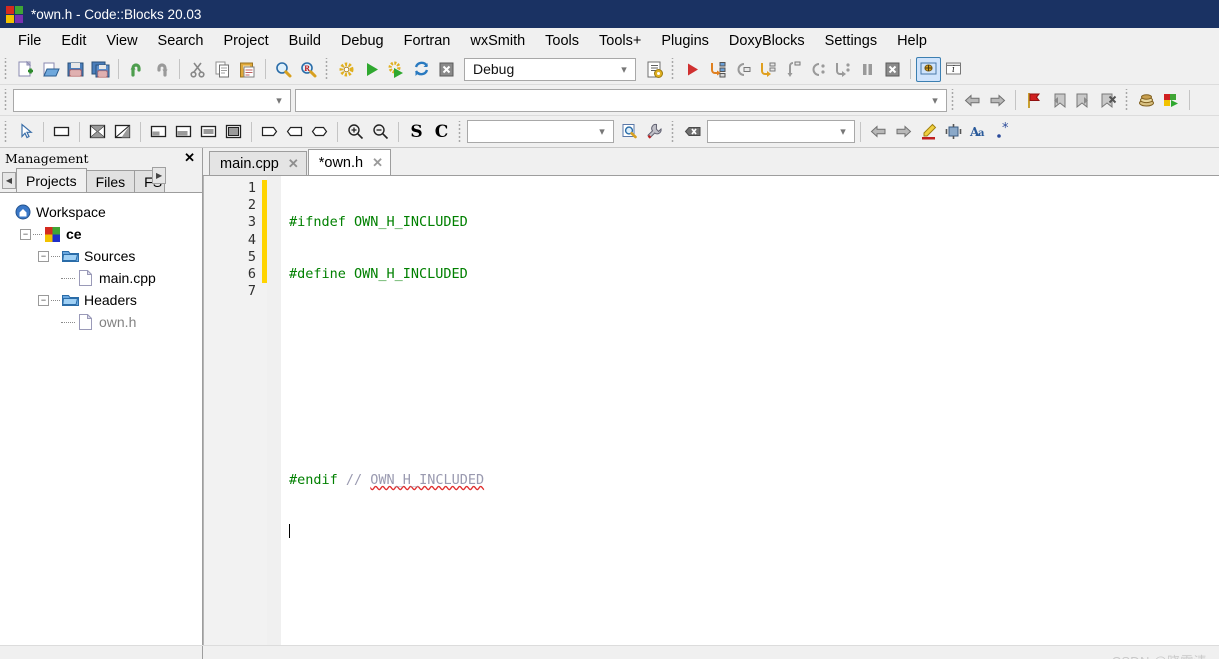 The height and width of the screenshot is (659, 1219). I want to click on align-left-icon, so click(183, 131).